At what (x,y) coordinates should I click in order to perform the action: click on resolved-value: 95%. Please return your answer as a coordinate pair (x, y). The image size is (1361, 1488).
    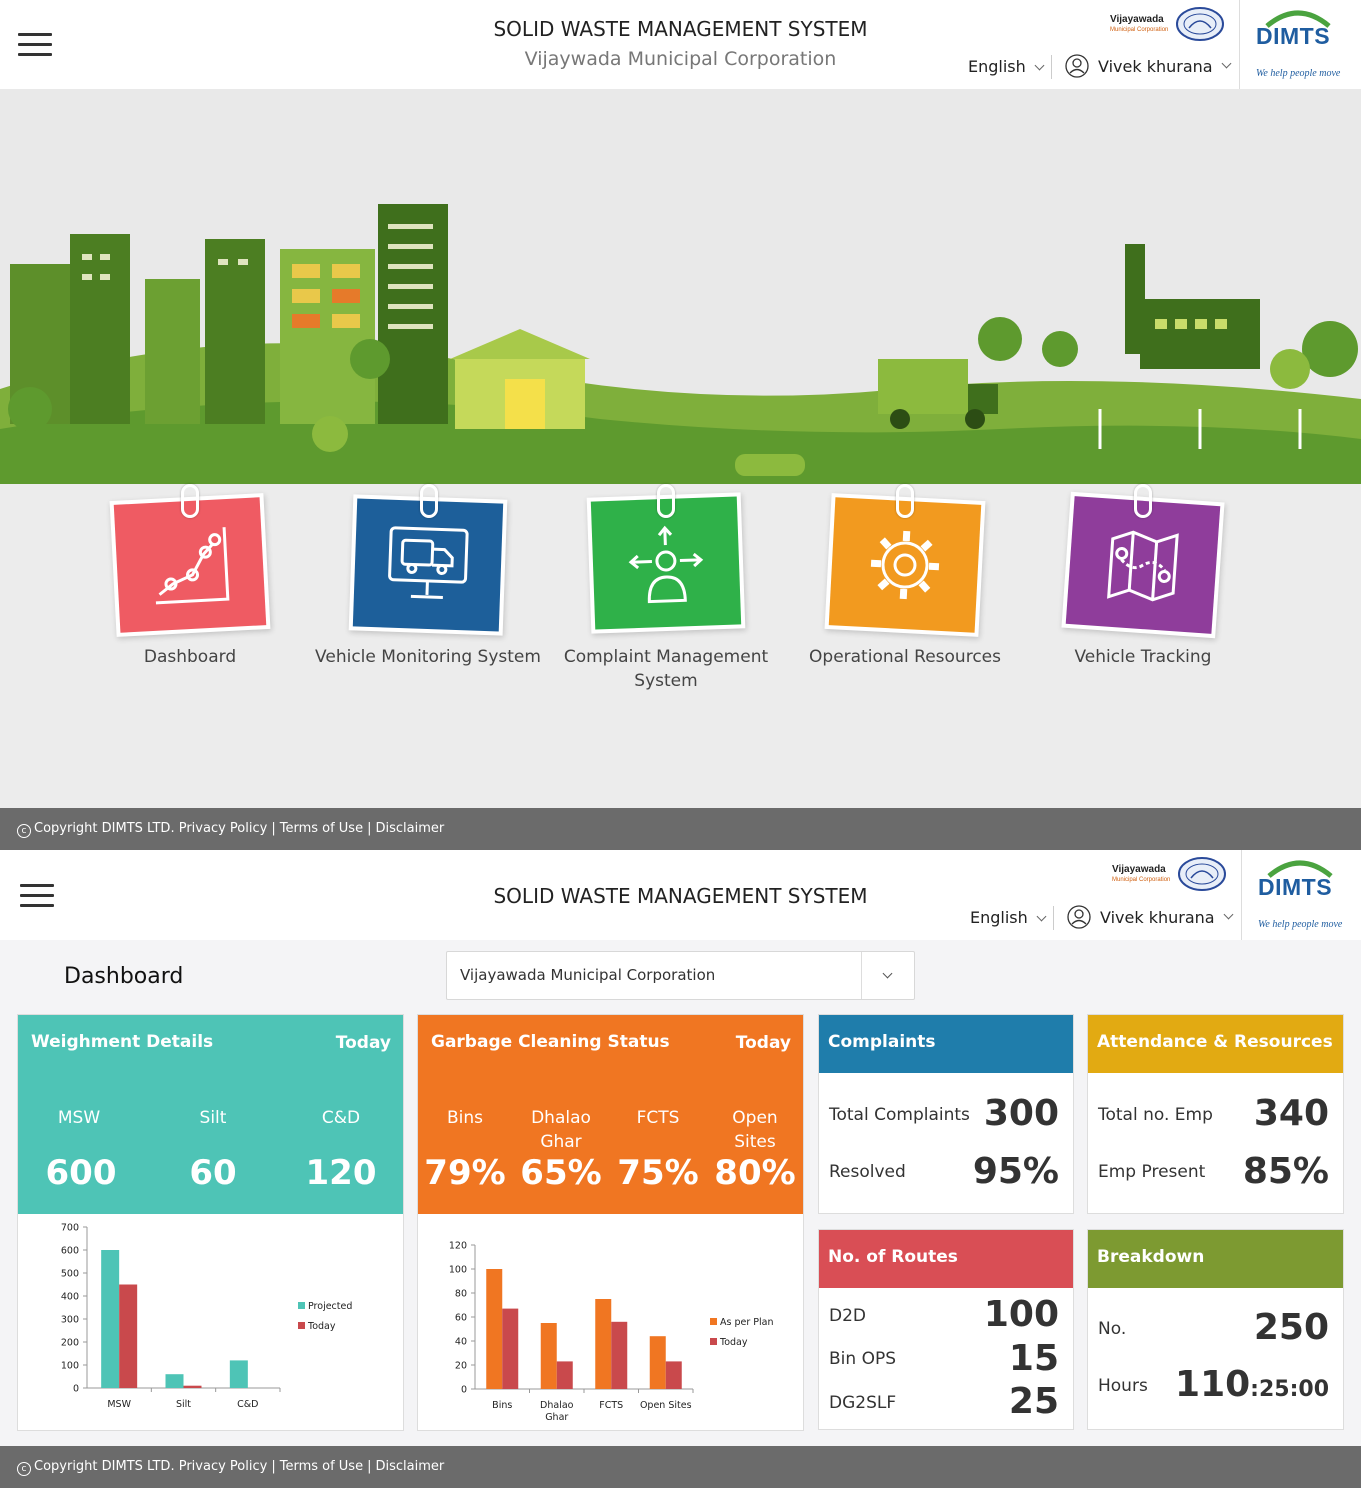
    Looking at the image, I should click on (1015, 1171).